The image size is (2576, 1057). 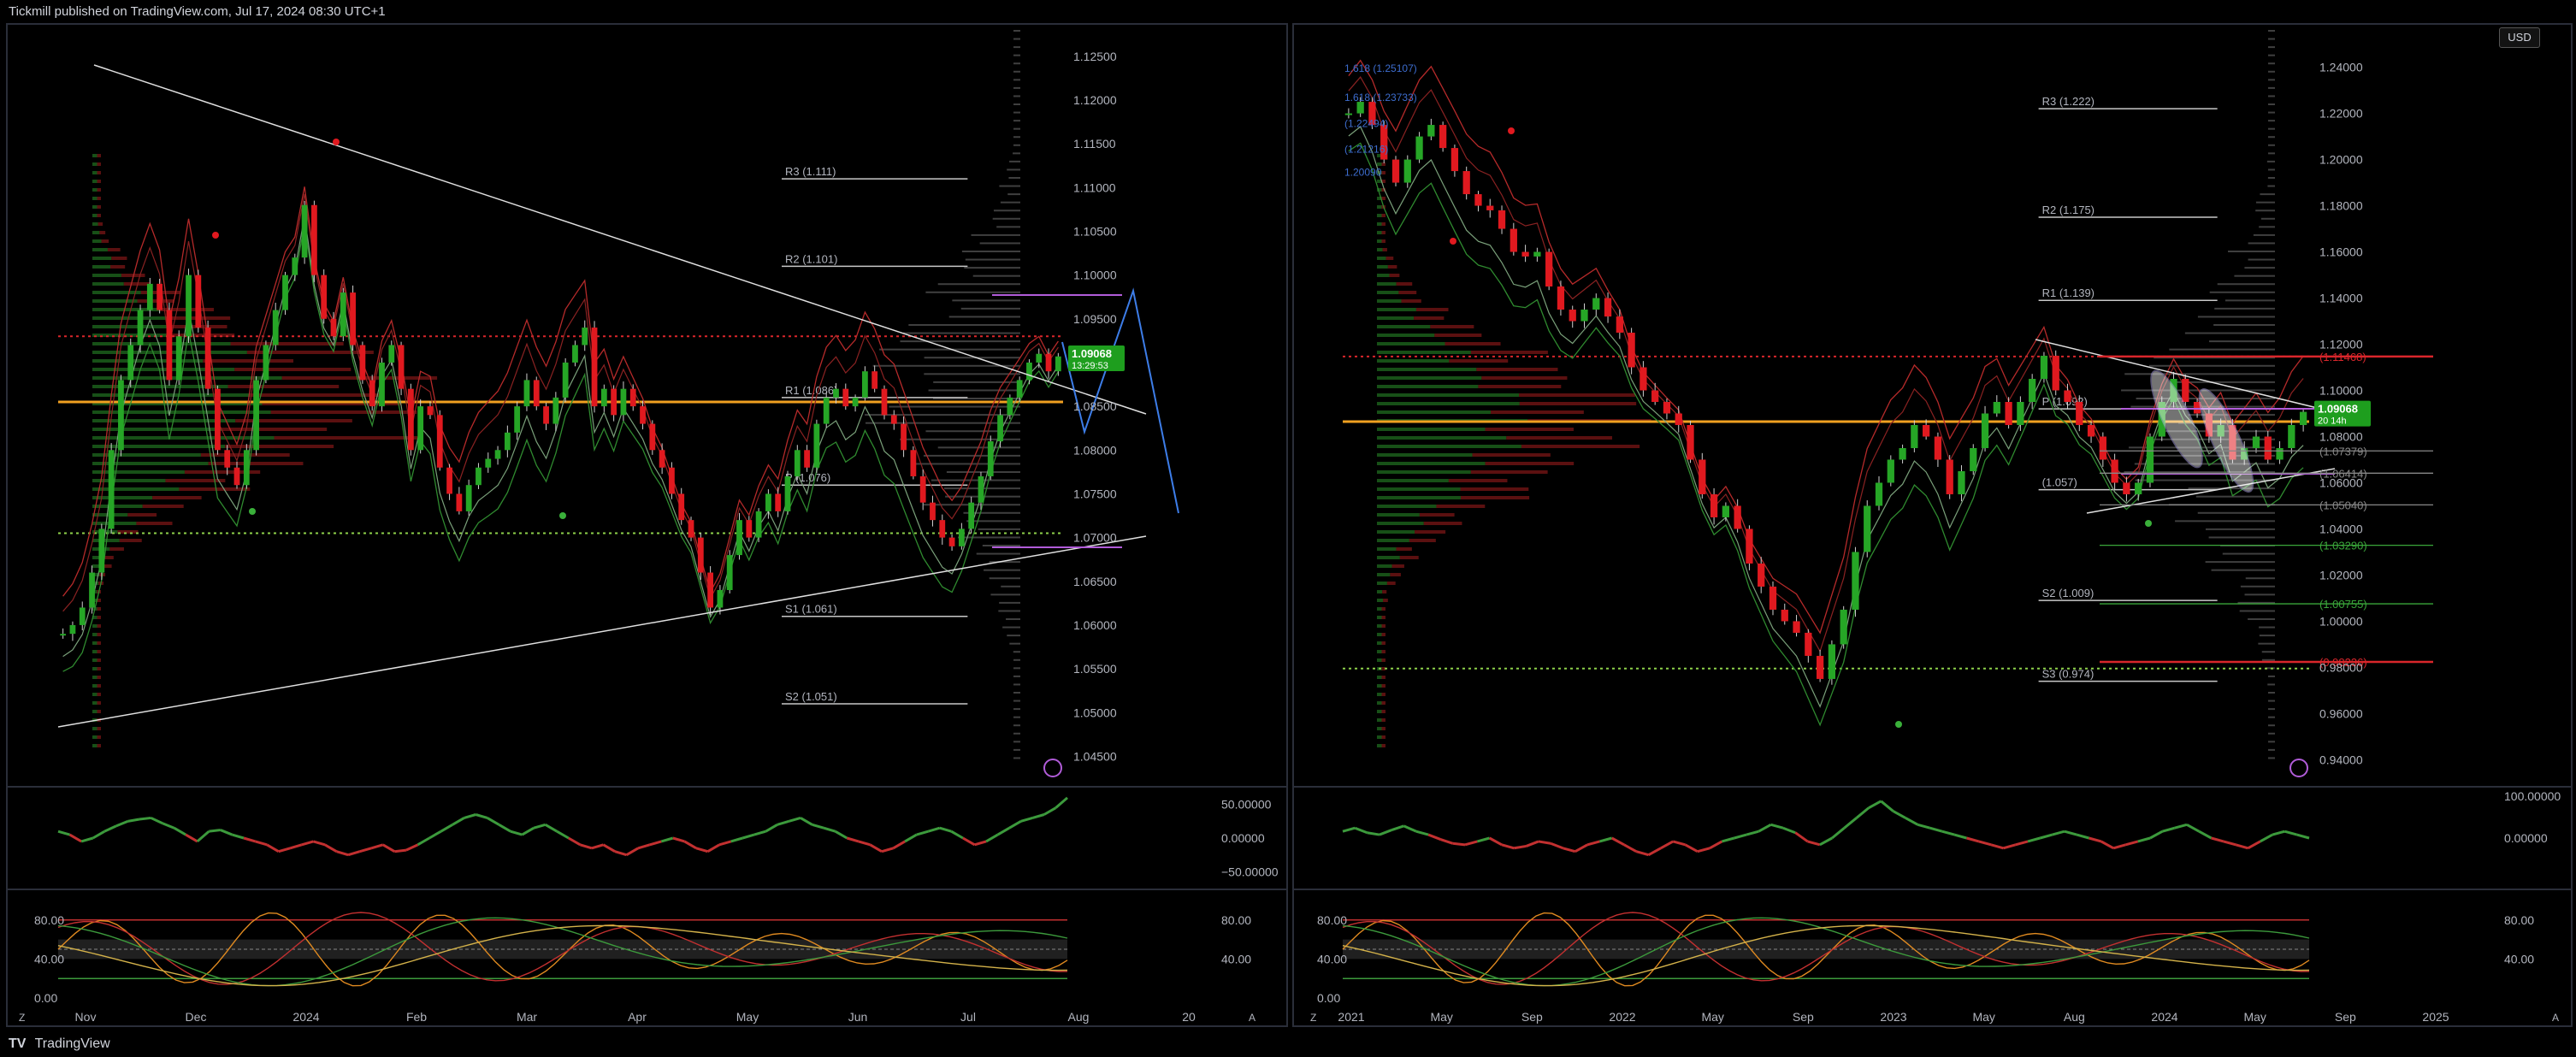 What do you see at coordinates (1332, 959) in the screenshot?
I see `osc2-left-tick: 40.00` at bounding box center [1332, 959].